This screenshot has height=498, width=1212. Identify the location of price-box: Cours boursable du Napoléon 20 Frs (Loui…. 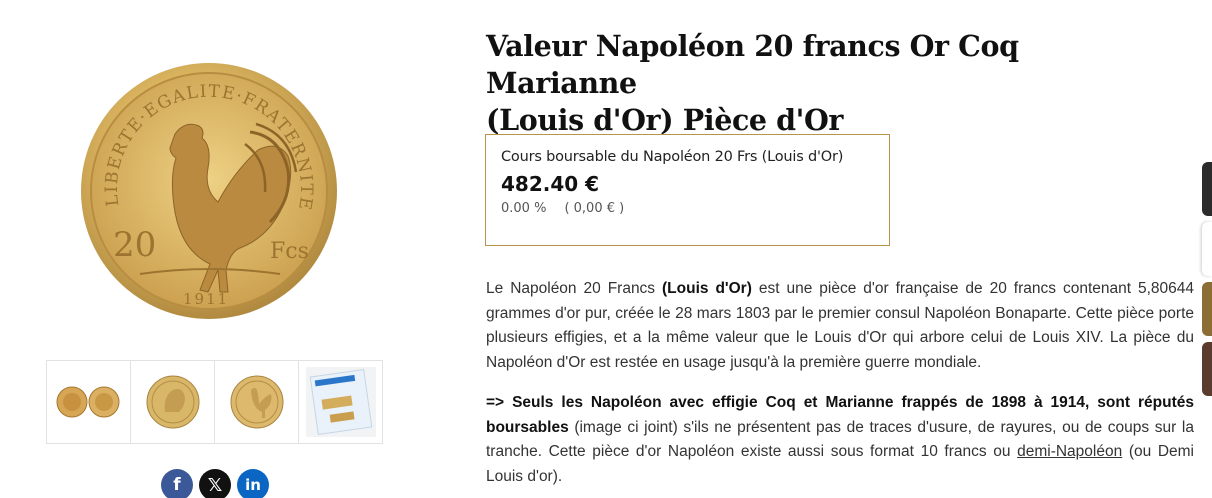
(687, 190).